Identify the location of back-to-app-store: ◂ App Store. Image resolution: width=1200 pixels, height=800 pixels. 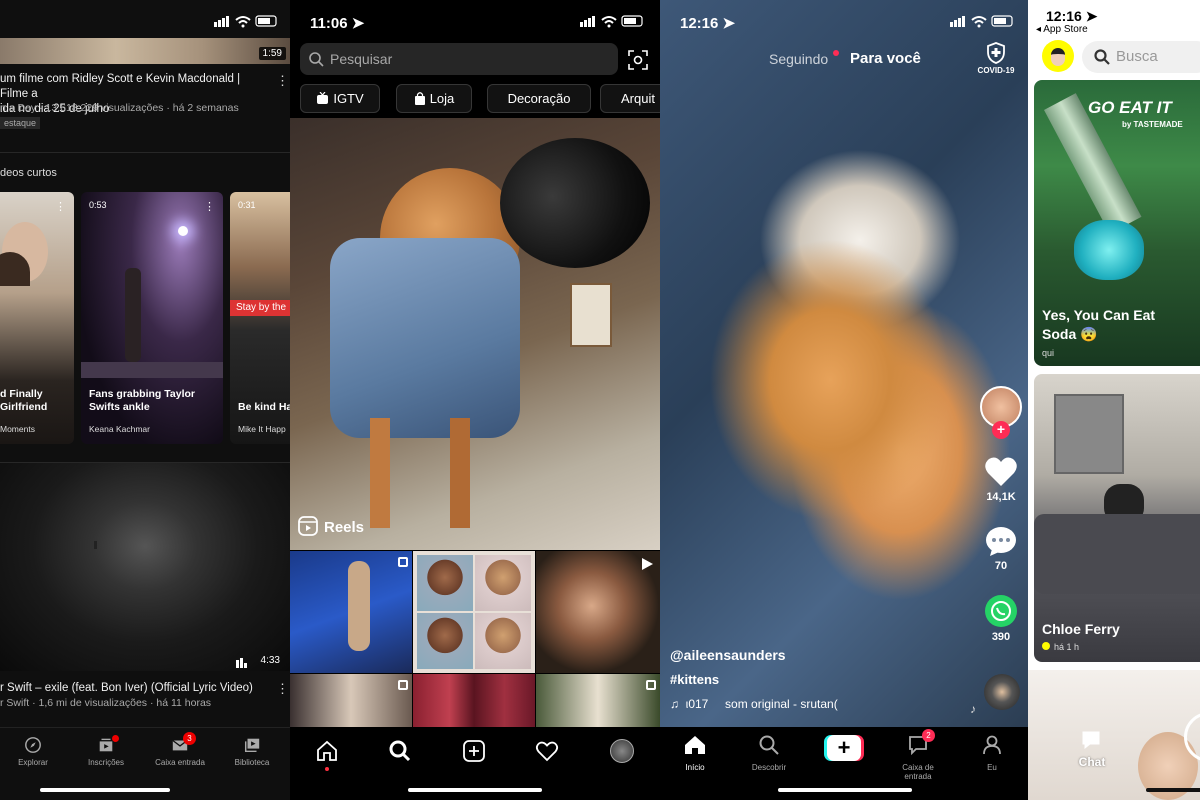
(1062, 29).